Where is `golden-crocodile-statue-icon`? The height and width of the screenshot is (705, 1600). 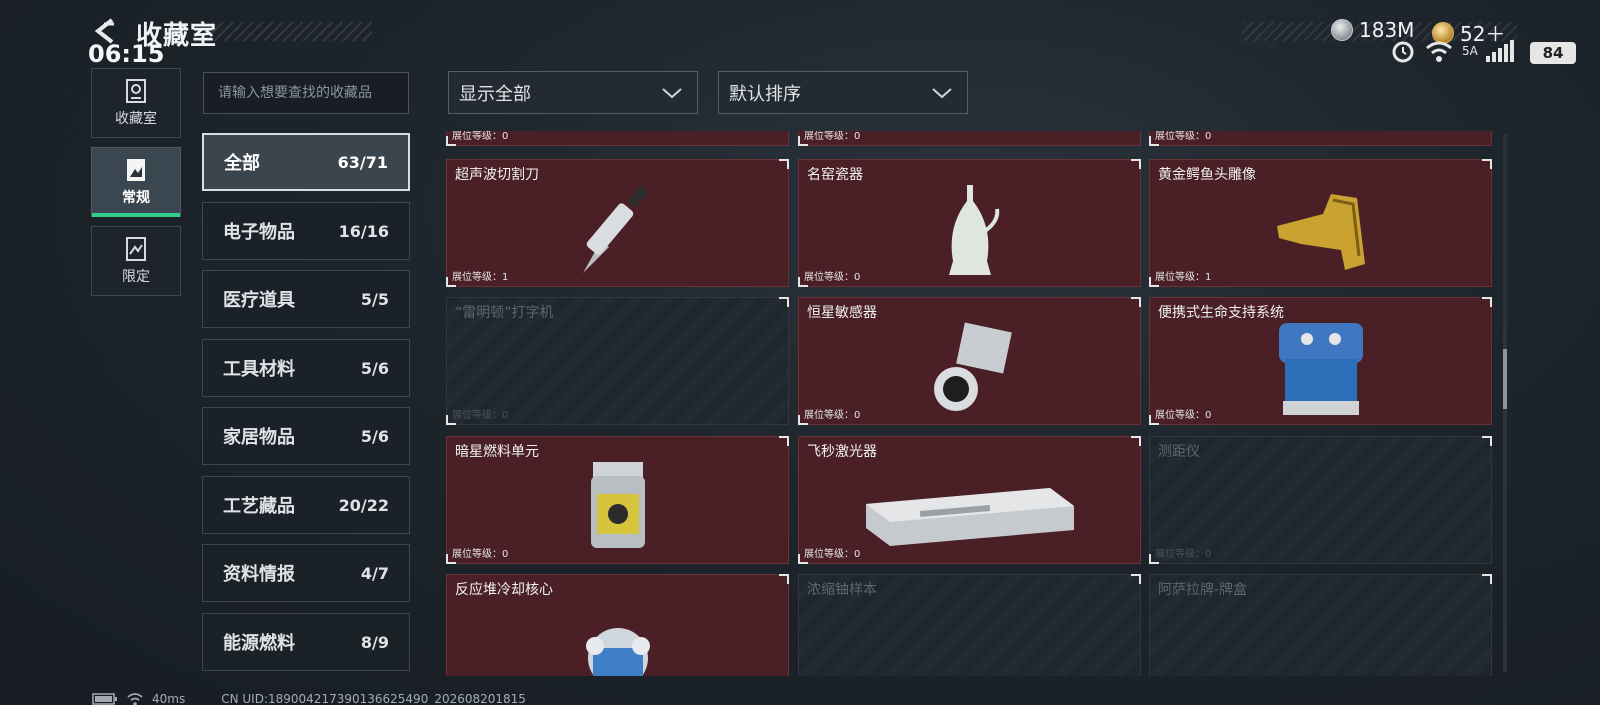
golden-crocodile-statue-icon is located at coordinates (1320, 231).